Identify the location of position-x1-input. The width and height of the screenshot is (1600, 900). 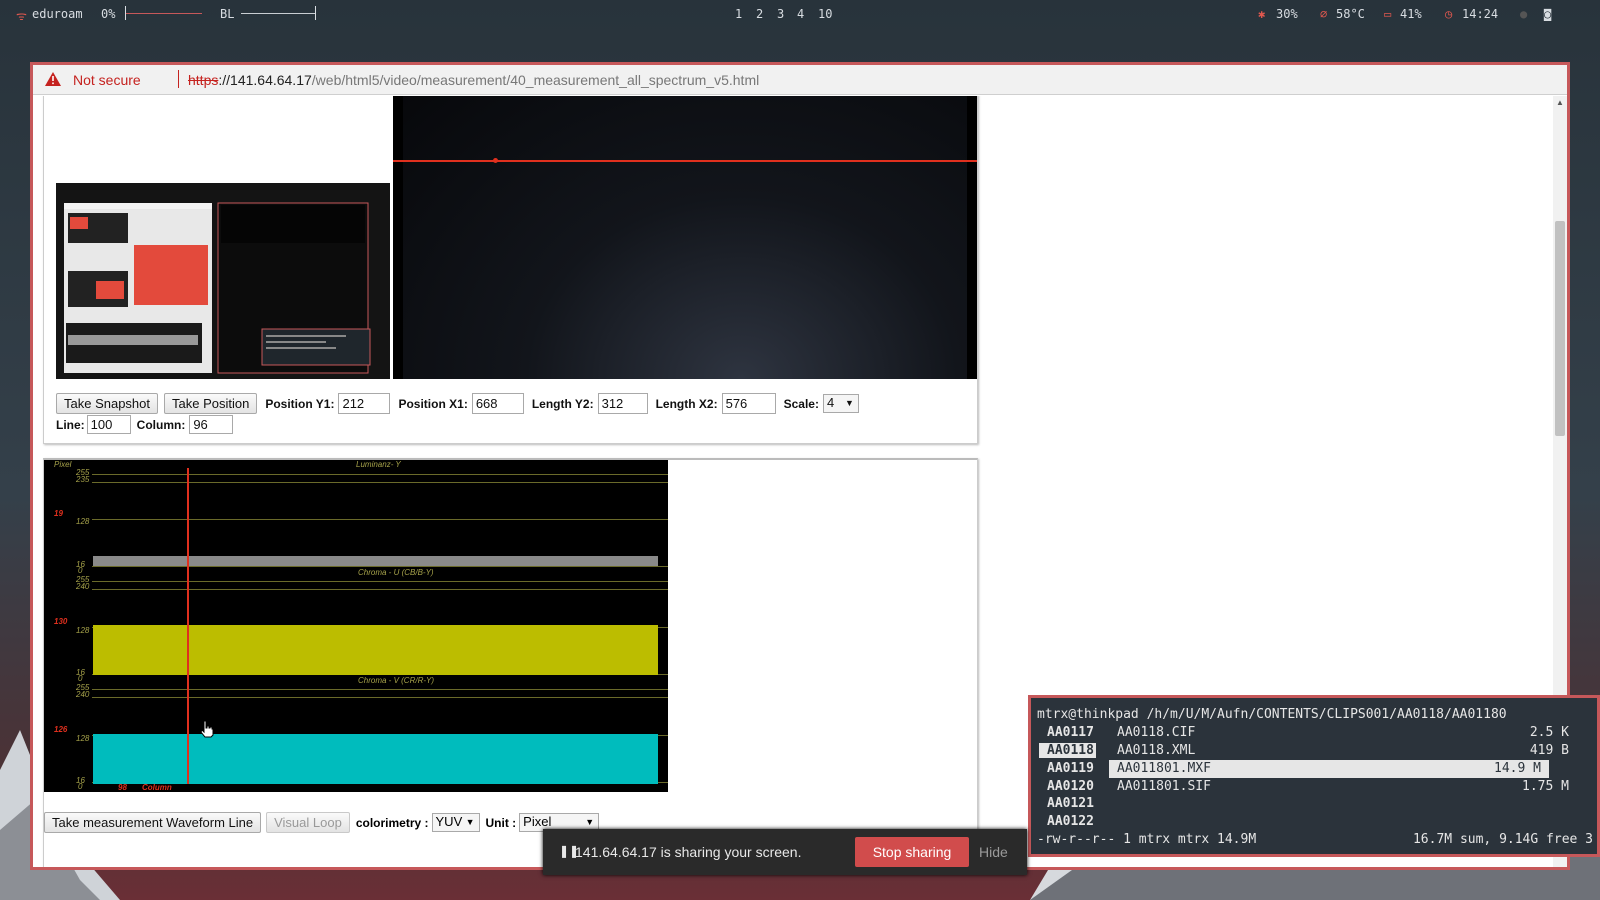
(497, 403).